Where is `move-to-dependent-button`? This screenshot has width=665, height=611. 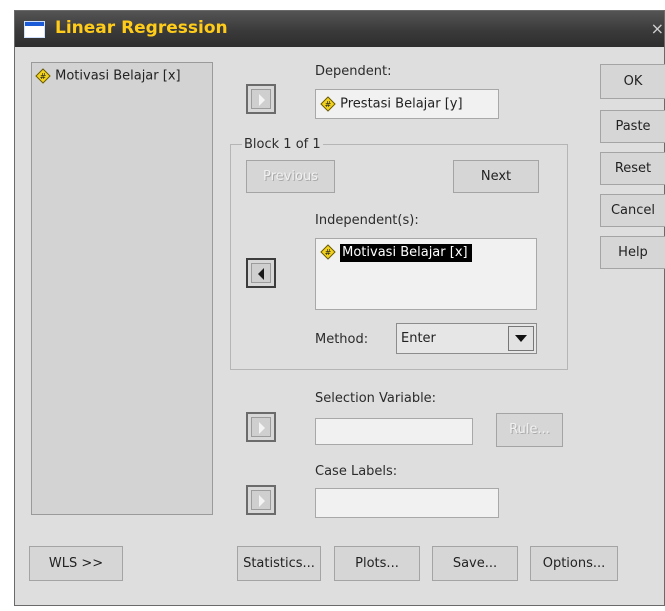
move-to-dependent-button is located at coordinates (261, 99).